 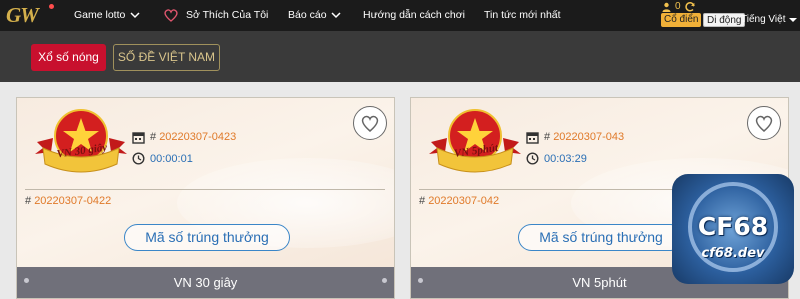 What do you see at coordinates (522, 15) in the screenshot?
I see `nav-news: Tin tức mới nhất` at bounding box center [522, 15].